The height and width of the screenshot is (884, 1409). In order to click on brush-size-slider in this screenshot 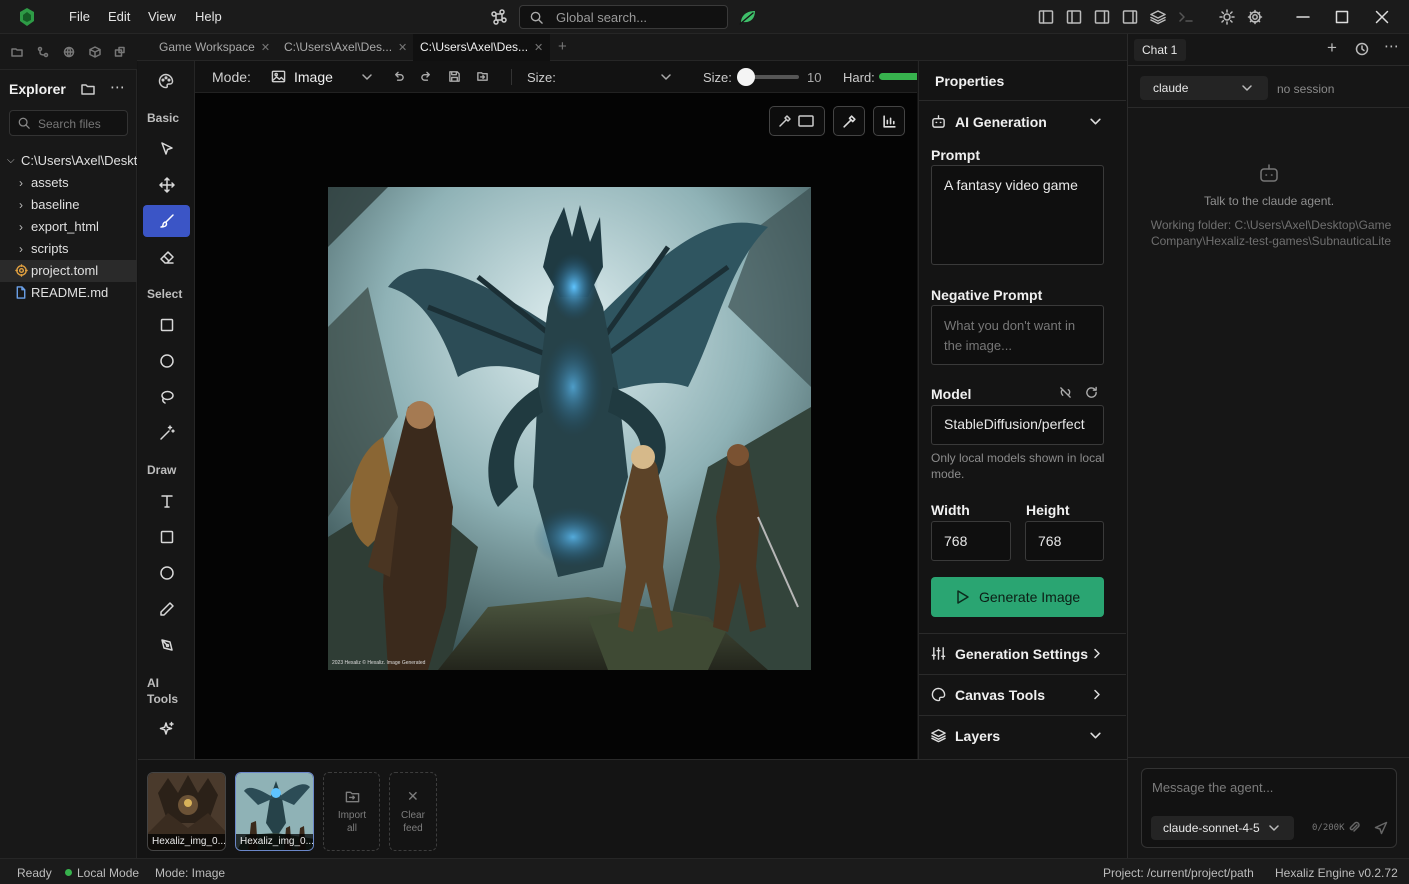, I will do `click(768, 77)`.